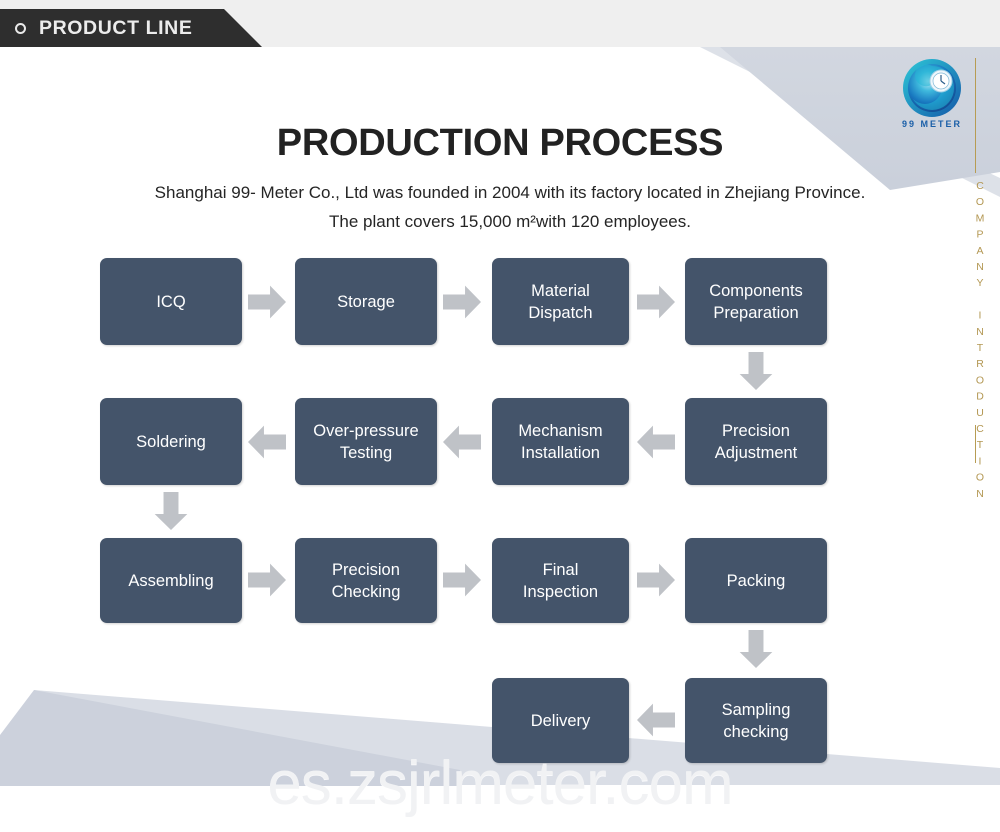  I want to click on arrow-storage-to-material-dispatch, so click(462, 302).